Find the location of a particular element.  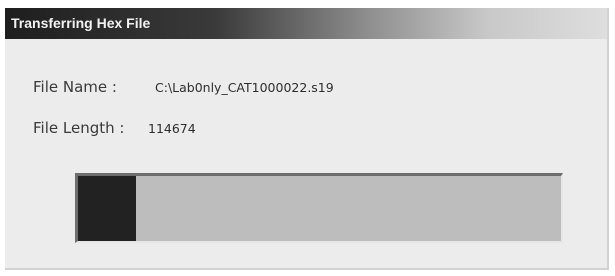

progress-fill is located at coordinates (107, 208).